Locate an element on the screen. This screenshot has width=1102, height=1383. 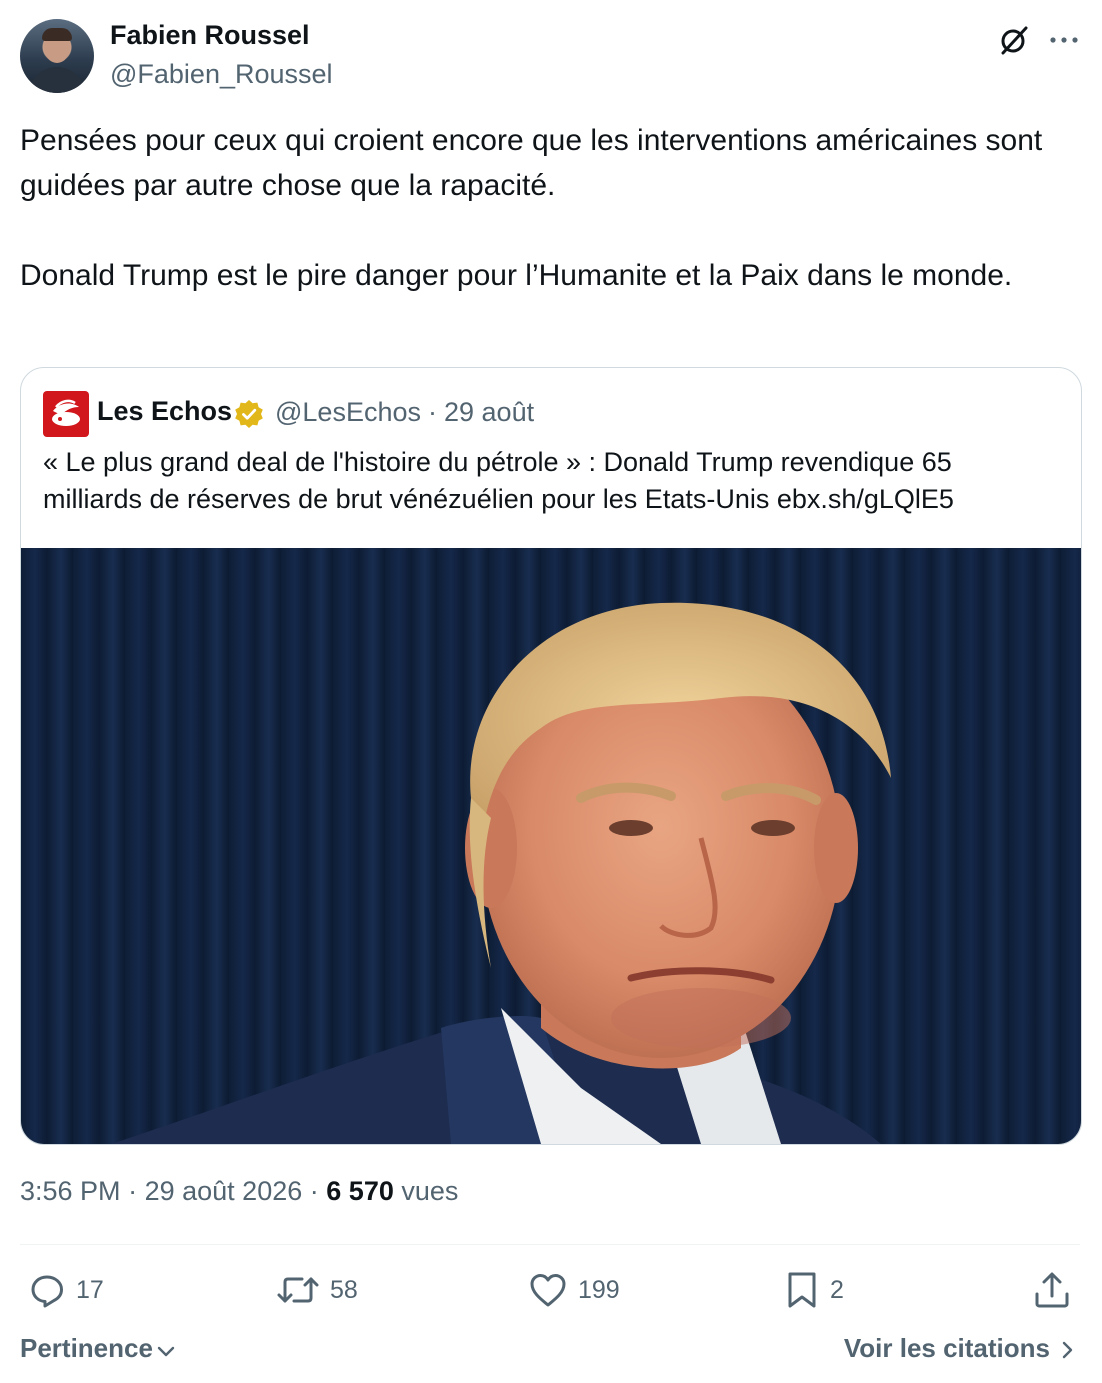
heart-icon is located at coordinates (548, 1290).